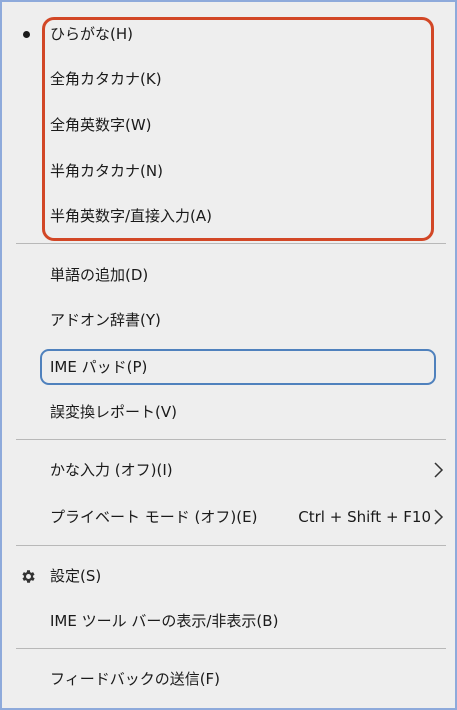 The image size is (457, 710). I want to click on menu-item-label: 設定(S), so click(76, 576).